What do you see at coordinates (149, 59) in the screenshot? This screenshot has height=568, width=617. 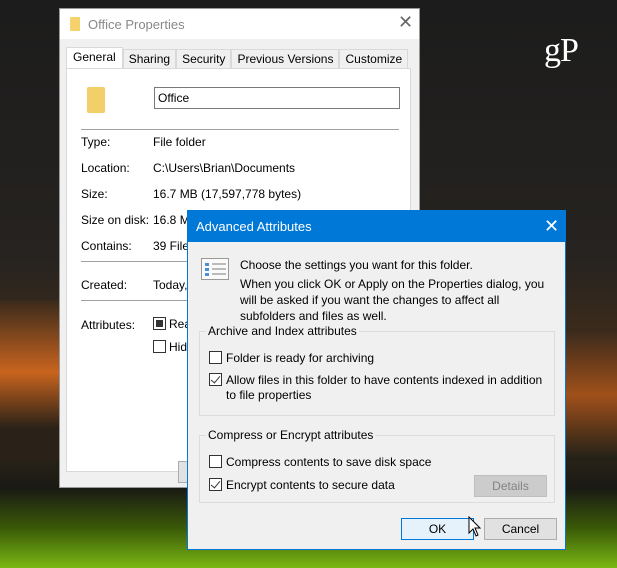 I see `tab-sharing: Sharing` at bounding box center [149, 59].